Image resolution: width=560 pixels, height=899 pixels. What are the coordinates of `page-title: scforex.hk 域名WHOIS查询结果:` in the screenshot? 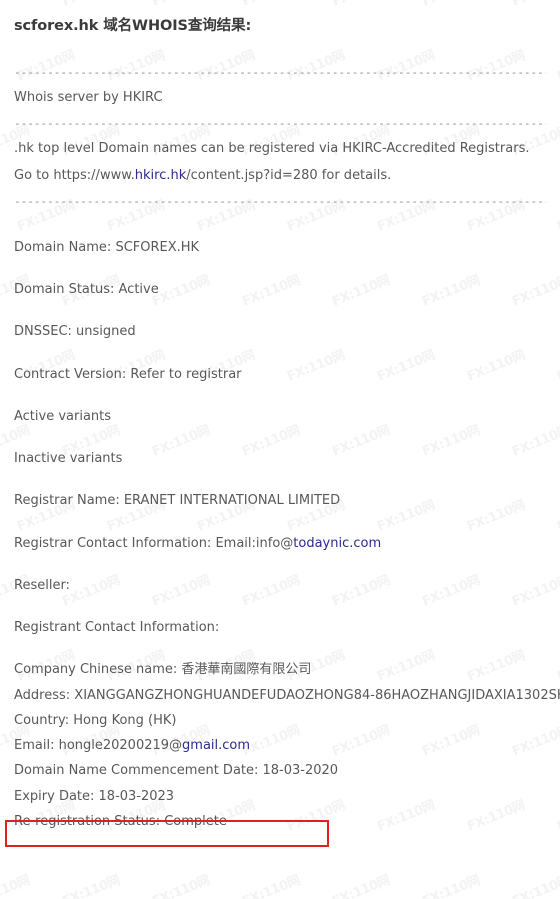 It's located at (133, 26).